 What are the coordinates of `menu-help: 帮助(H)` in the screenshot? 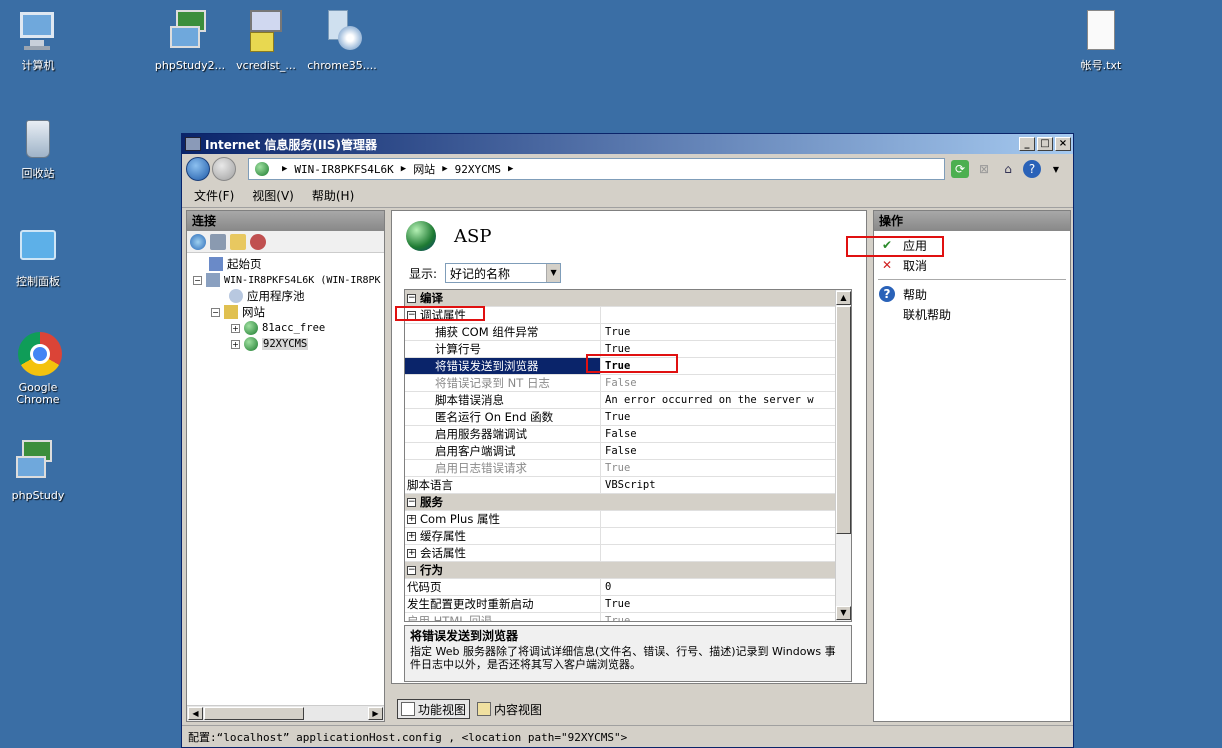 It's located at (333, 195).